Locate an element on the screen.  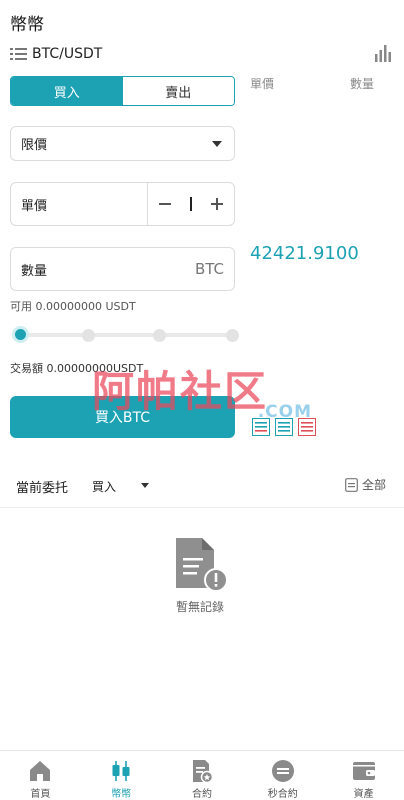
slider-knob is located at coordinates (20, 334).